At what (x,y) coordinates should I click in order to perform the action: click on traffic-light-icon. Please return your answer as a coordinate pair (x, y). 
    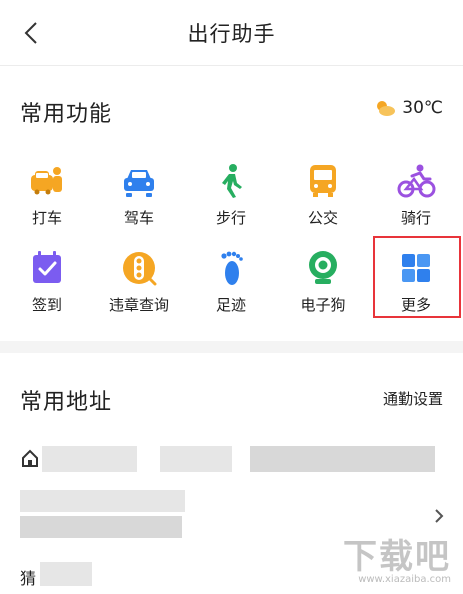
    Looking at the image, I should click on (140, 269).